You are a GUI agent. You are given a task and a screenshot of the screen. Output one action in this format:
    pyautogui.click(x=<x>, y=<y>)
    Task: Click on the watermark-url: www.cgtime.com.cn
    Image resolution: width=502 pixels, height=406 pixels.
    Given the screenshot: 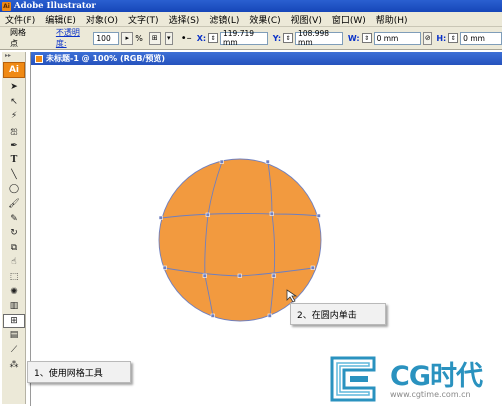 What is the action you would take?
    pyautogui.click(x=430, y=394)
    